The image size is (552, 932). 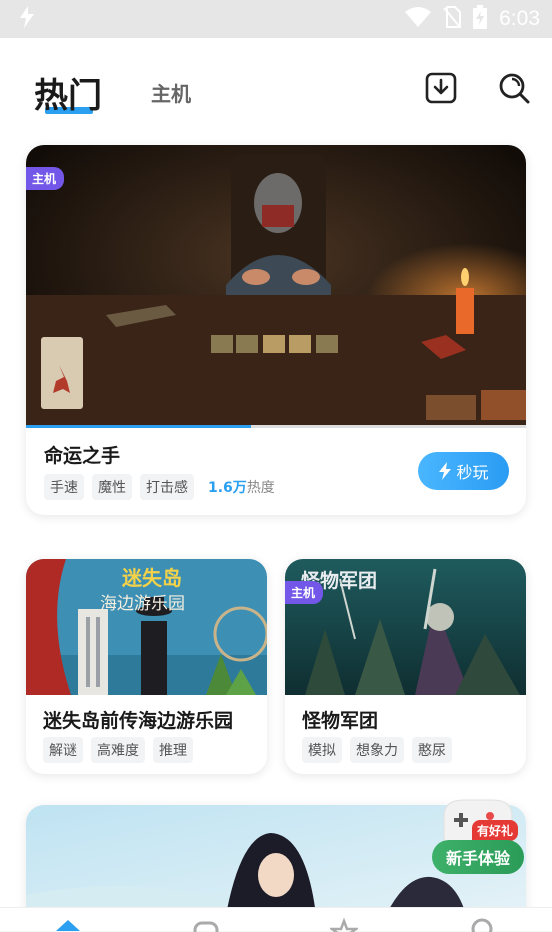 I want to click on tag: 解谜, so click(x=63, y=750).